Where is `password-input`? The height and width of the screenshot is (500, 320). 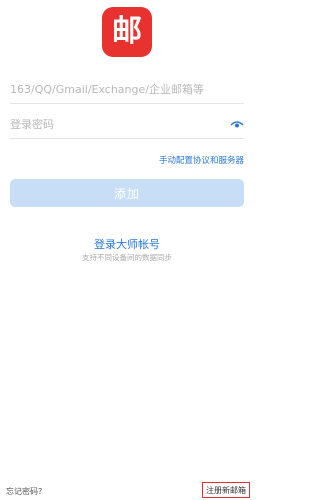 password-input is located at coordinates (127, 124).